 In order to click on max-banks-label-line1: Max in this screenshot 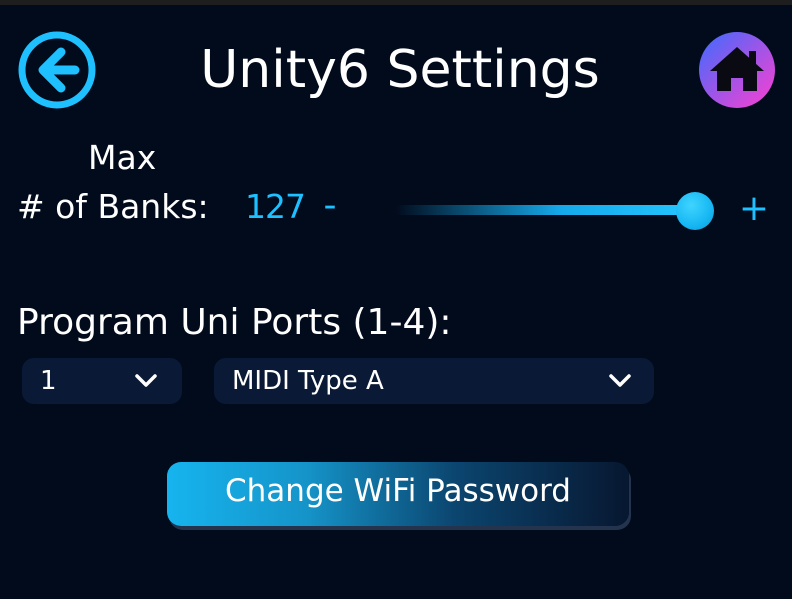, I will do `click(122, 157)`.